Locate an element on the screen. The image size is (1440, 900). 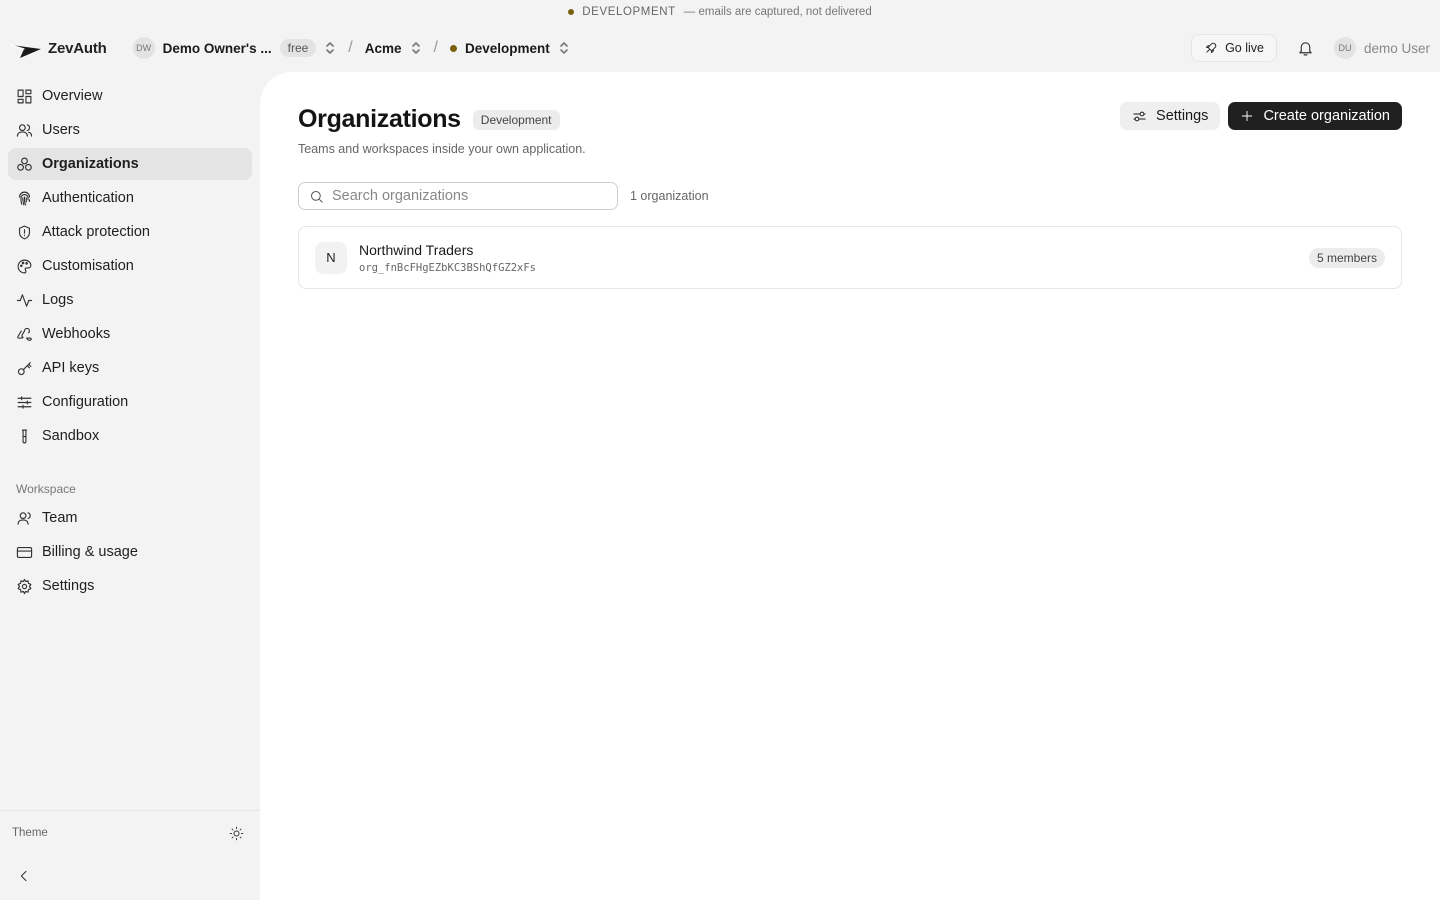
sidebar-item-billing: Billing & usage is located at coordinates (130, 552).